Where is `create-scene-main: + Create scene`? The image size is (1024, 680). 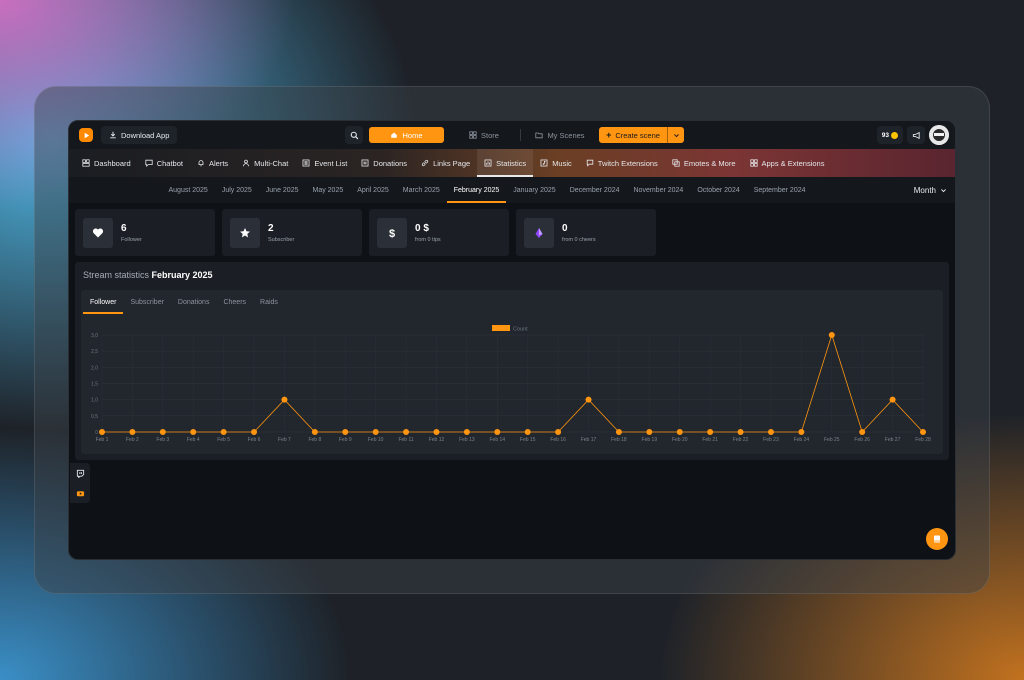
create-scene-main: + Create scene is located at coordinates (633, 135).